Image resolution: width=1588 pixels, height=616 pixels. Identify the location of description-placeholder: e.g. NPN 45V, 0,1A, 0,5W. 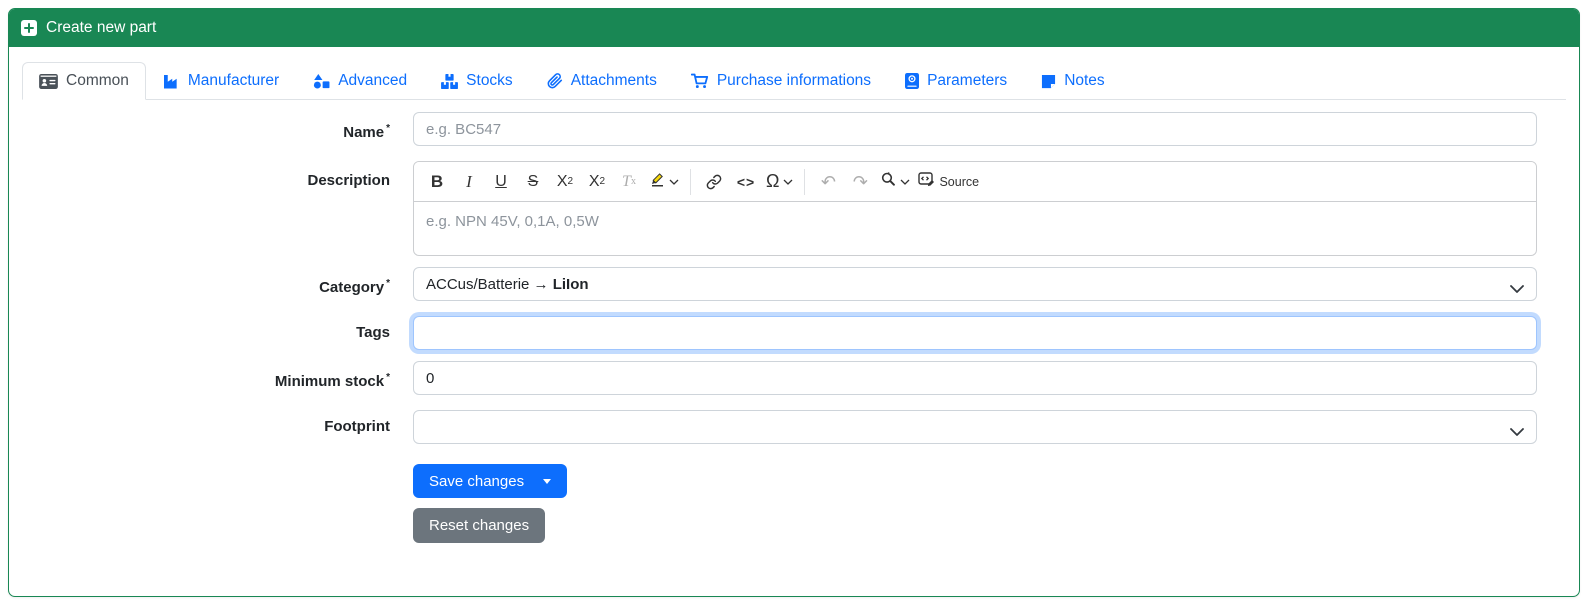
(512, 221).